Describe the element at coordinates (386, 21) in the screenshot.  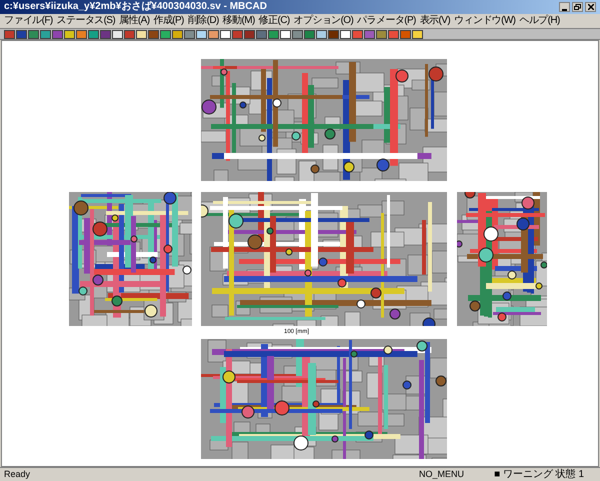
I see `menu-item: パラメータ(P)` at that location.